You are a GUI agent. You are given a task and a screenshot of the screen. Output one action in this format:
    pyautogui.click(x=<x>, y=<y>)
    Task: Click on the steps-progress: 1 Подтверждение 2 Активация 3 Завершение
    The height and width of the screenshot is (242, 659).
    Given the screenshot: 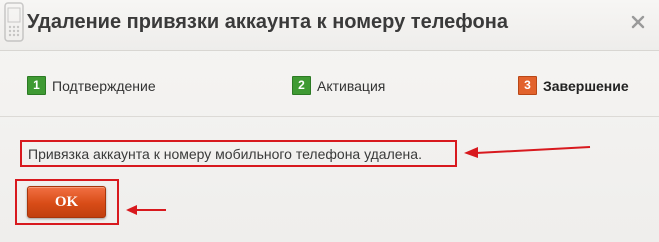 What is the action you would take?
    pyautogui.click(x=329, y=85)
    